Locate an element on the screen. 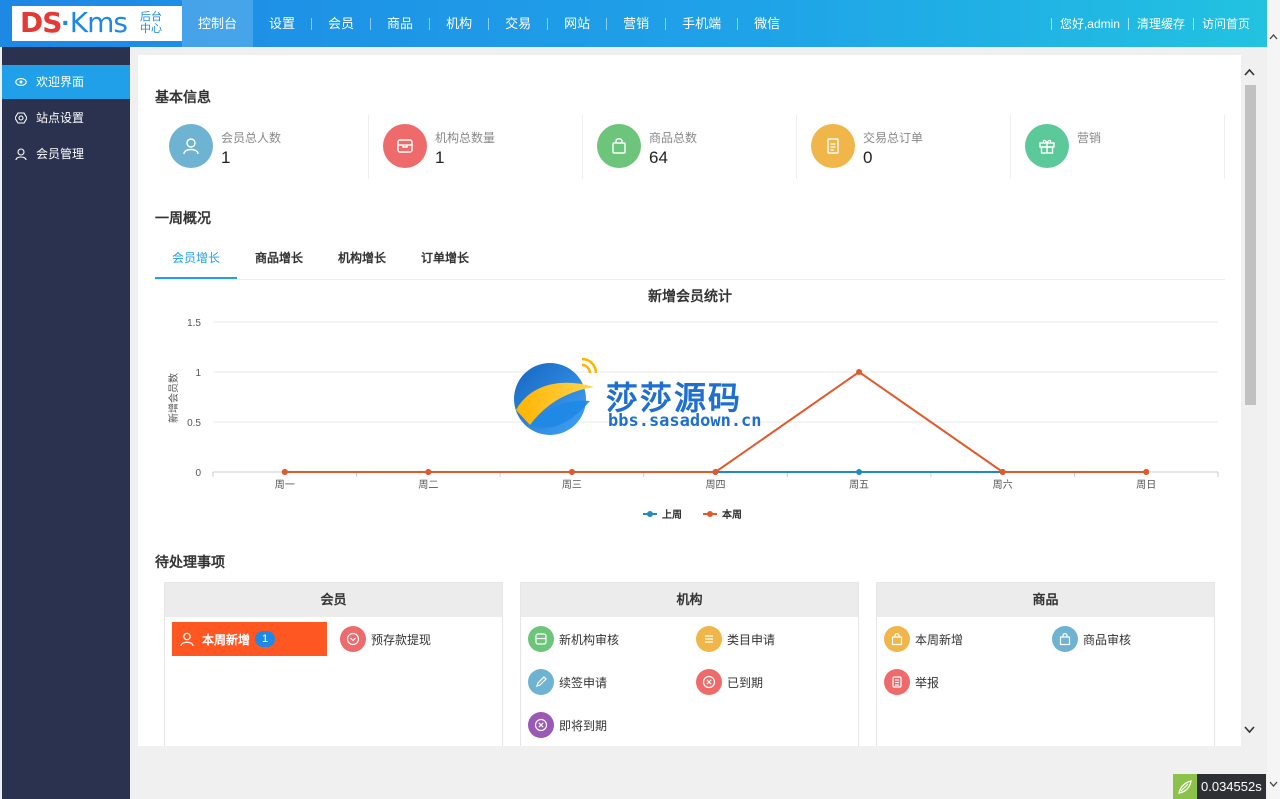 This screenshot has height=799, width=1280. topnav-marketing: 营销 is located at coordinates (636, 23).